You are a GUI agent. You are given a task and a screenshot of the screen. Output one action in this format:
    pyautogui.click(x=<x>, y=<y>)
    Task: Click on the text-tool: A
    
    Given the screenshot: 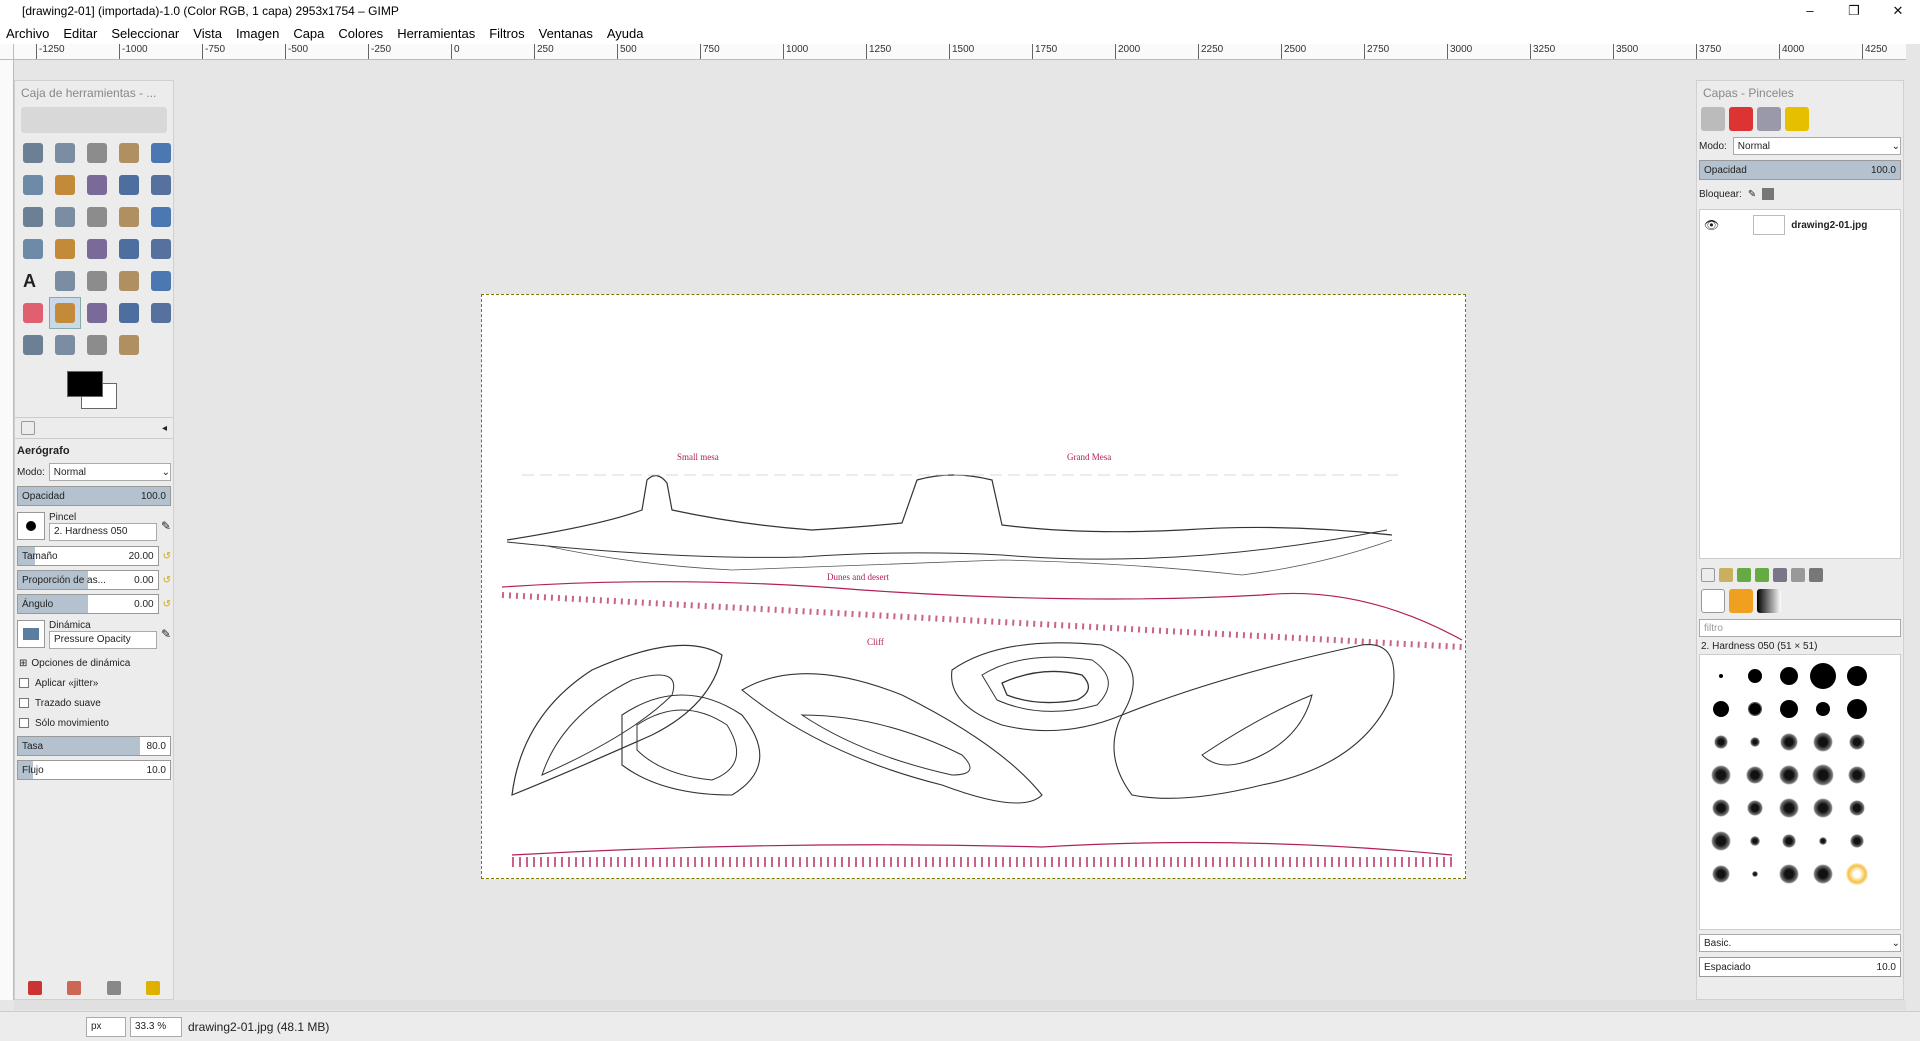 What is the action you would take?
    pyautogui.click(x=33, y=281)
    